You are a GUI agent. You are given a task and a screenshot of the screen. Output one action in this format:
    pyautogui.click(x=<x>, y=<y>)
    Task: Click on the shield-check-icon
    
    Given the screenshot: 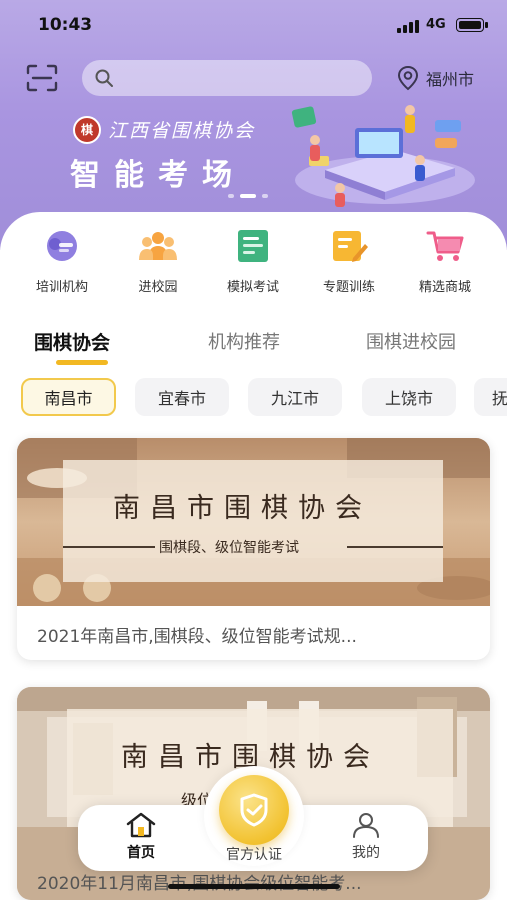 What is the action you would take?
    pyautogui.click(x=254, y=810)
    